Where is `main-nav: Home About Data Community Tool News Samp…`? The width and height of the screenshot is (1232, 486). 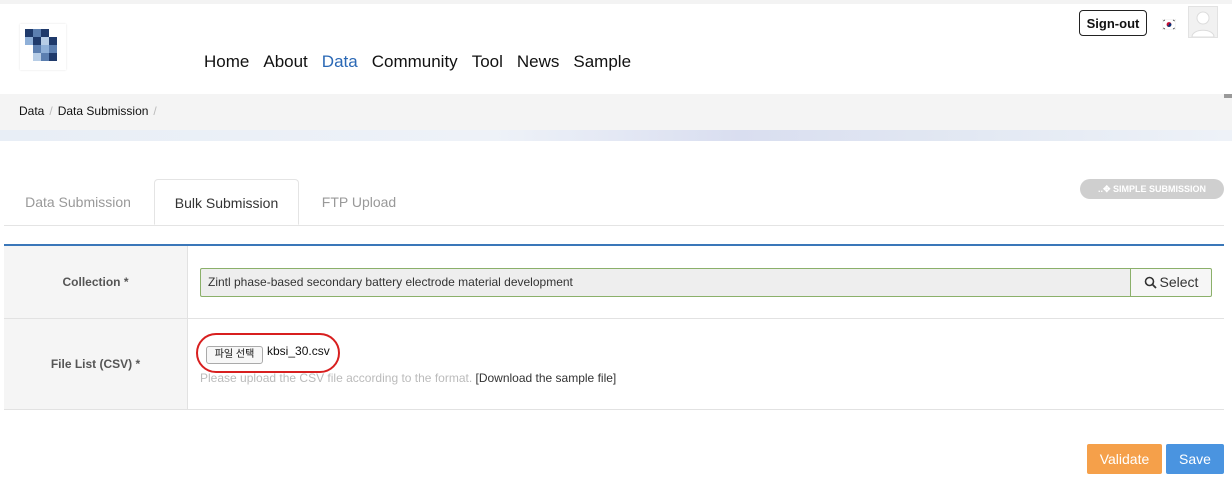
main-nav: Home About Data Community Tool News Samp… is located at coordinates (417, 62).